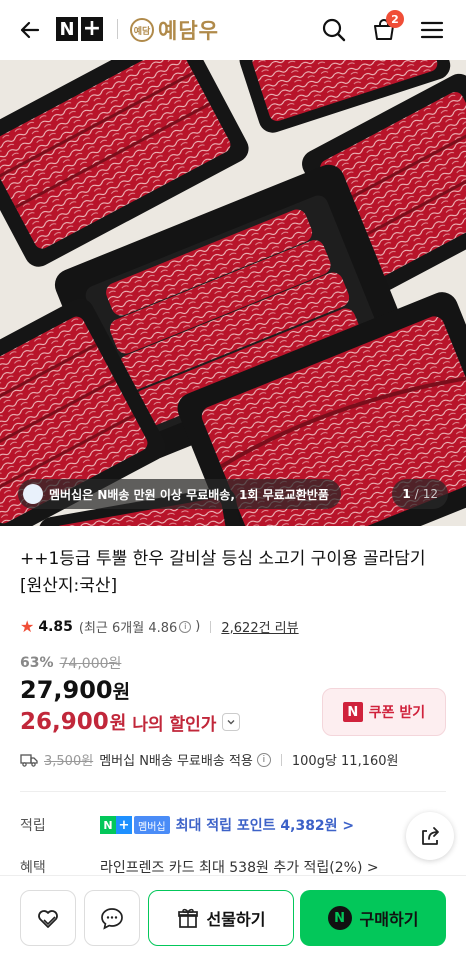 The image size is (466, 959). I want to click on discount-row: 63% 74,000원, so click(70, 663).